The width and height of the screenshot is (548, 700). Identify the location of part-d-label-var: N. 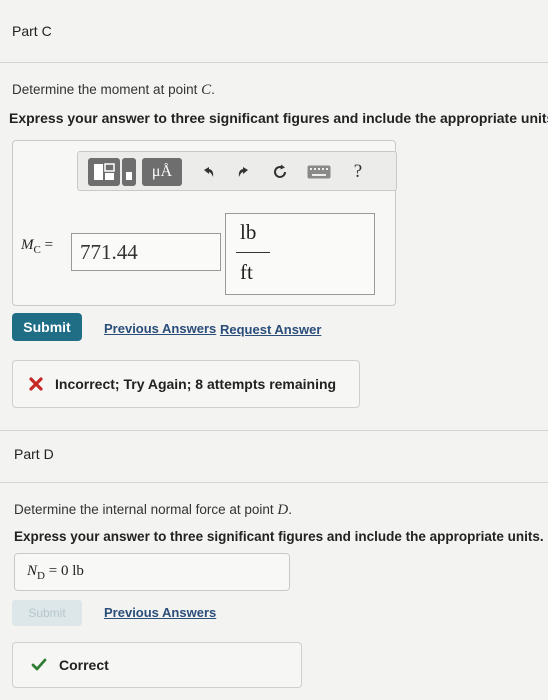
(32, 571).